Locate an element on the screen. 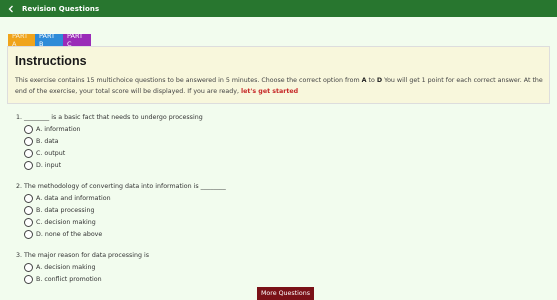  option-label: C. decision making is located at coordinates (66, 222).